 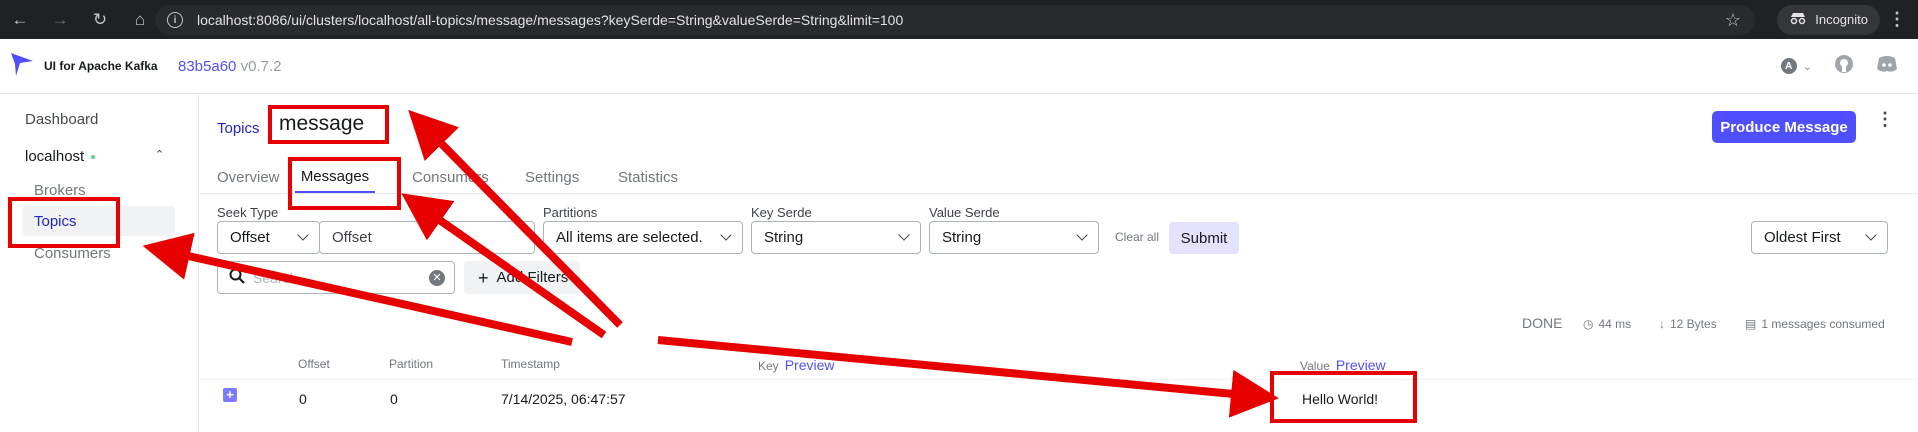 I want to click on bookmark-star-icon: ☆, so click(x=1733, y=20).